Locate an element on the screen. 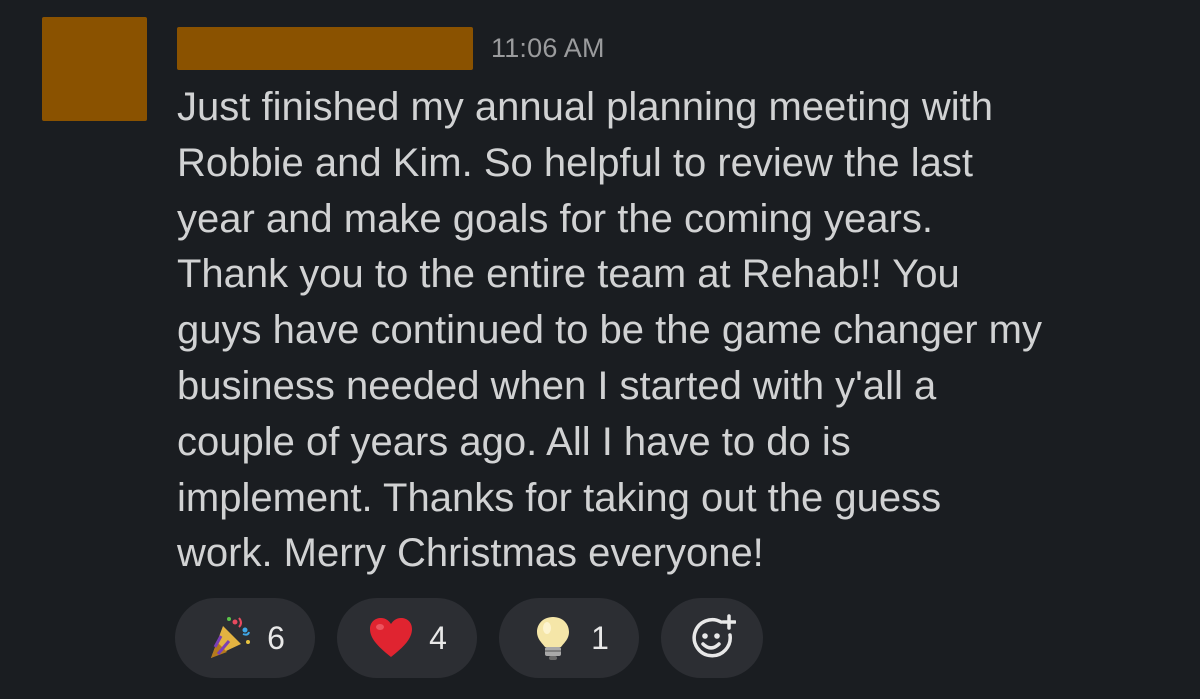  red-heart-icon is located at coordinates (391, 637).